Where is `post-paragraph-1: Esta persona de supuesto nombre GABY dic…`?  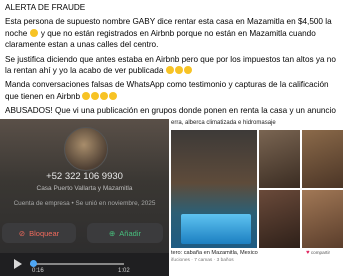
post-paragraph-1: Esta persona de supuesto nombre GABY dic… is located at coordinates (173, 33).